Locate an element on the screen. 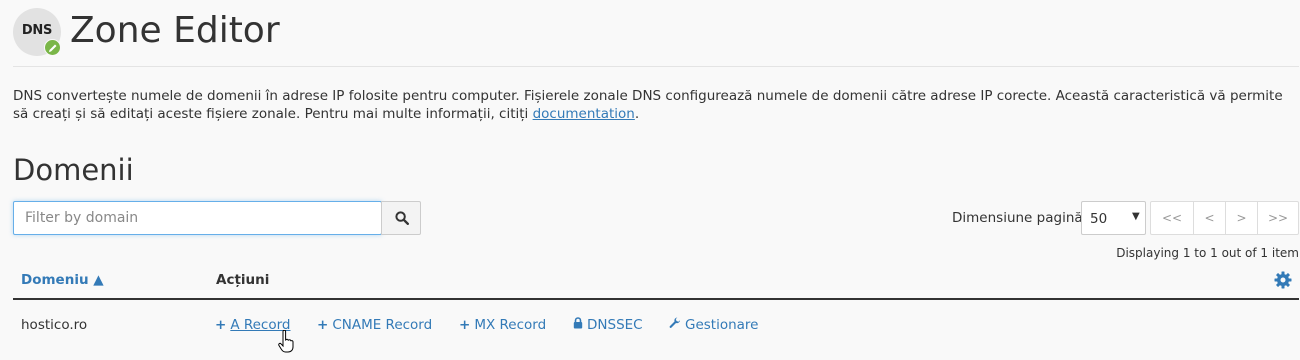 The width and height of the screenshot is (1300, 360). gear-icon is located at coordinates (1283, 282).